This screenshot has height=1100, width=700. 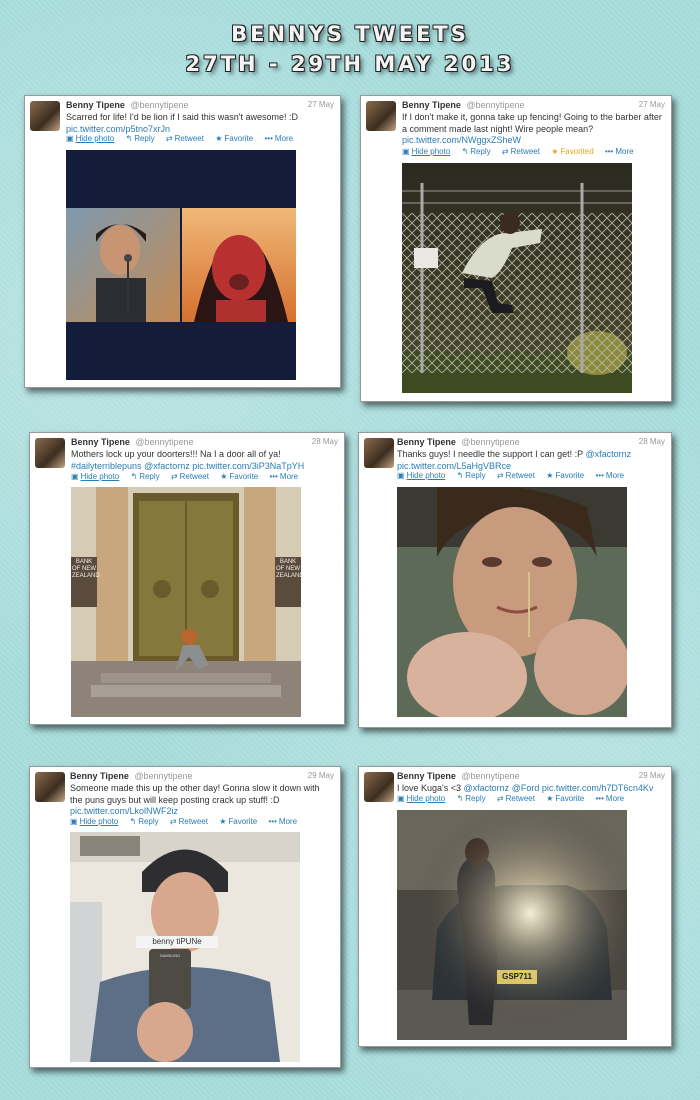 What do you see at coordinates (572, 151) in the screenshot?
I see `favorited-button: ★ Favorited` at bounding box center [572, 151].